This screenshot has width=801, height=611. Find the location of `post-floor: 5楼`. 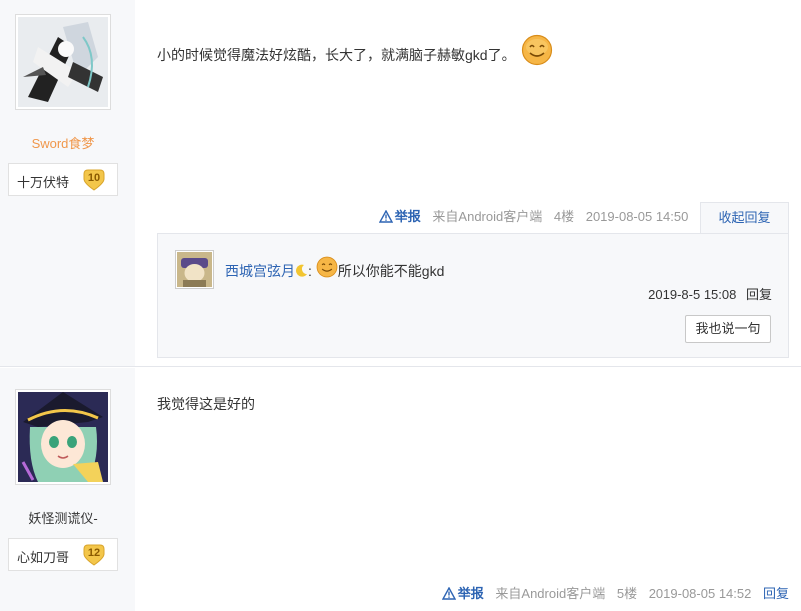

post-floor: 5楼 is located at coordinates (627, 593).